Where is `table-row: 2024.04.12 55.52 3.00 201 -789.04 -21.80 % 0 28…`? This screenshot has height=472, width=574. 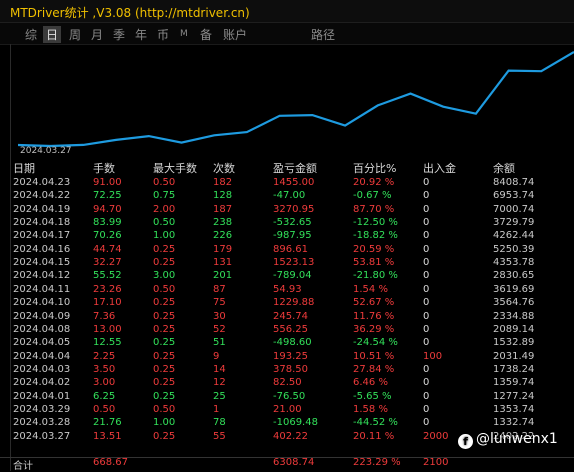 table-row: 2024.04.12 55.52 3.00 201 -789.04 -21.80 % 0 28… is located at coordinates (287, 276).